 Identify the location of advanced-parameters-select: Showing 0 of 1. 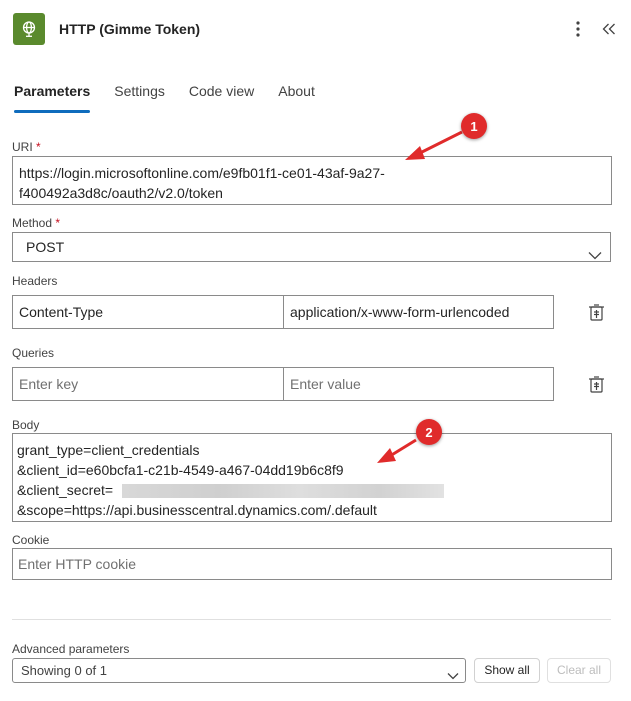
(239, 670).